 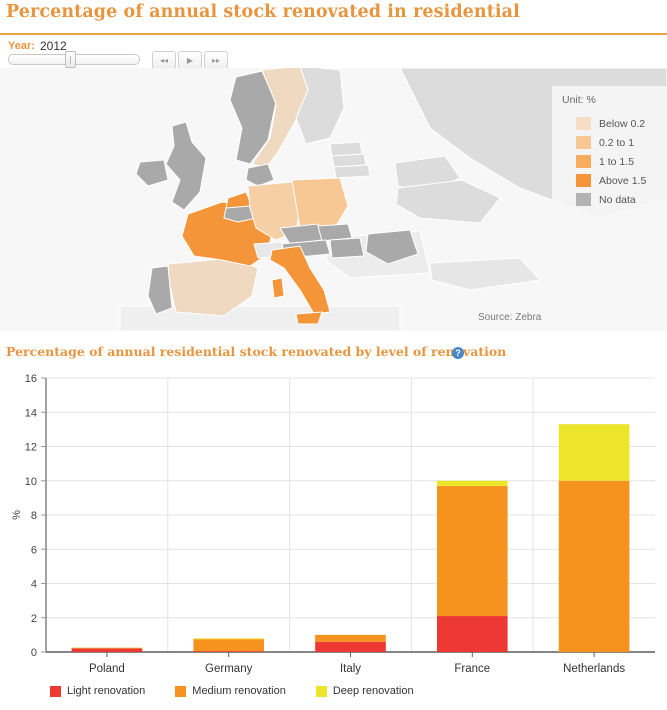 I want to click on rewind-button: ◂◂, so click(x=164, y=60).